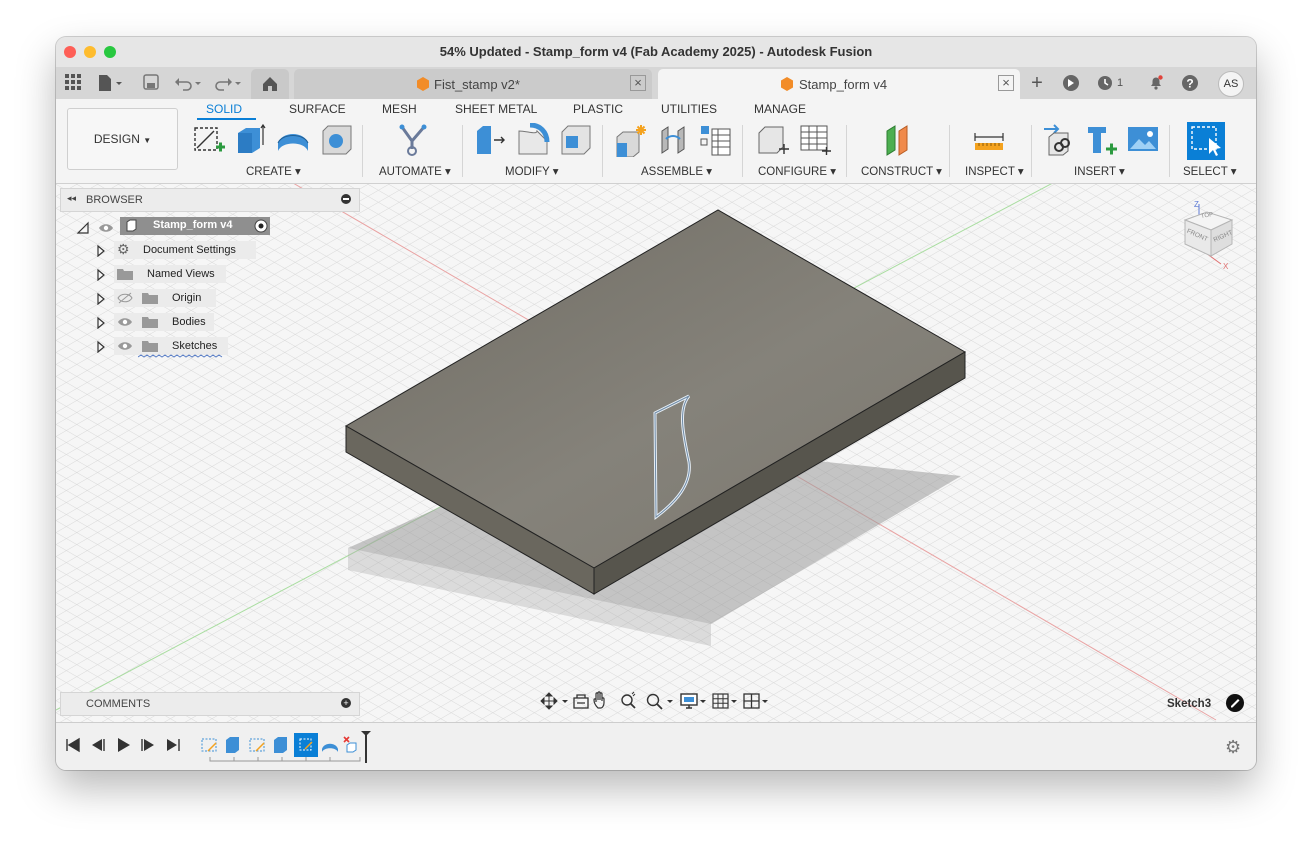 The width and height of the screenshot is (1312, 845). I want to click on comments-panel-header: COMMENTS +, so click(210, 704).